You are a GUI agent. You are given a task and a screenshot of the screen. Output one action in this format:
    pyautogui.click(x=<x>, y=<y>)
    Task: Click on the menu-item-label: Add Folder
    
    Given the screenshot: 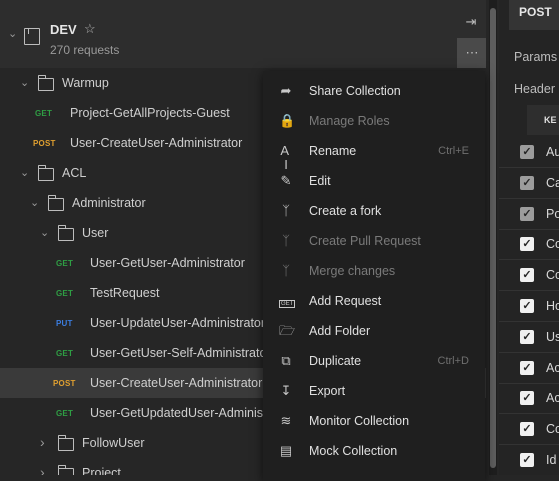 What is the action you would take?
    pyautogui.click(x=340, y=331)
    